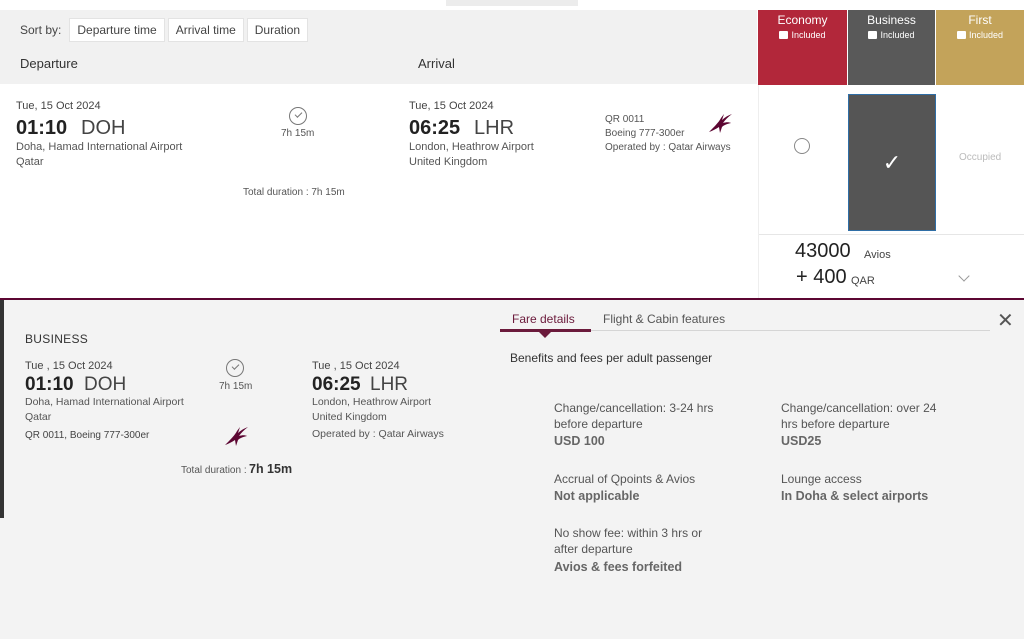 The image size is (1024, 639). I want to click on details-cabin-title: BUSINESS, so click(57, 339).